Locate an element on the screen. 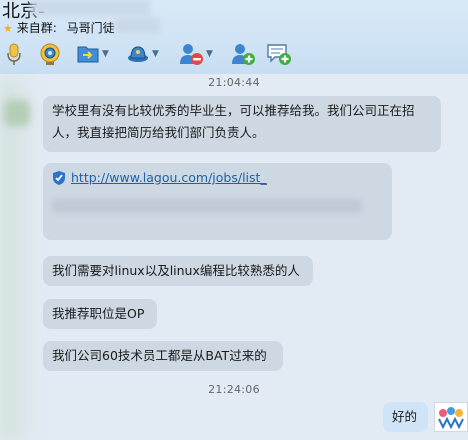  app-hat-icon is located at coordinates (138, 54).